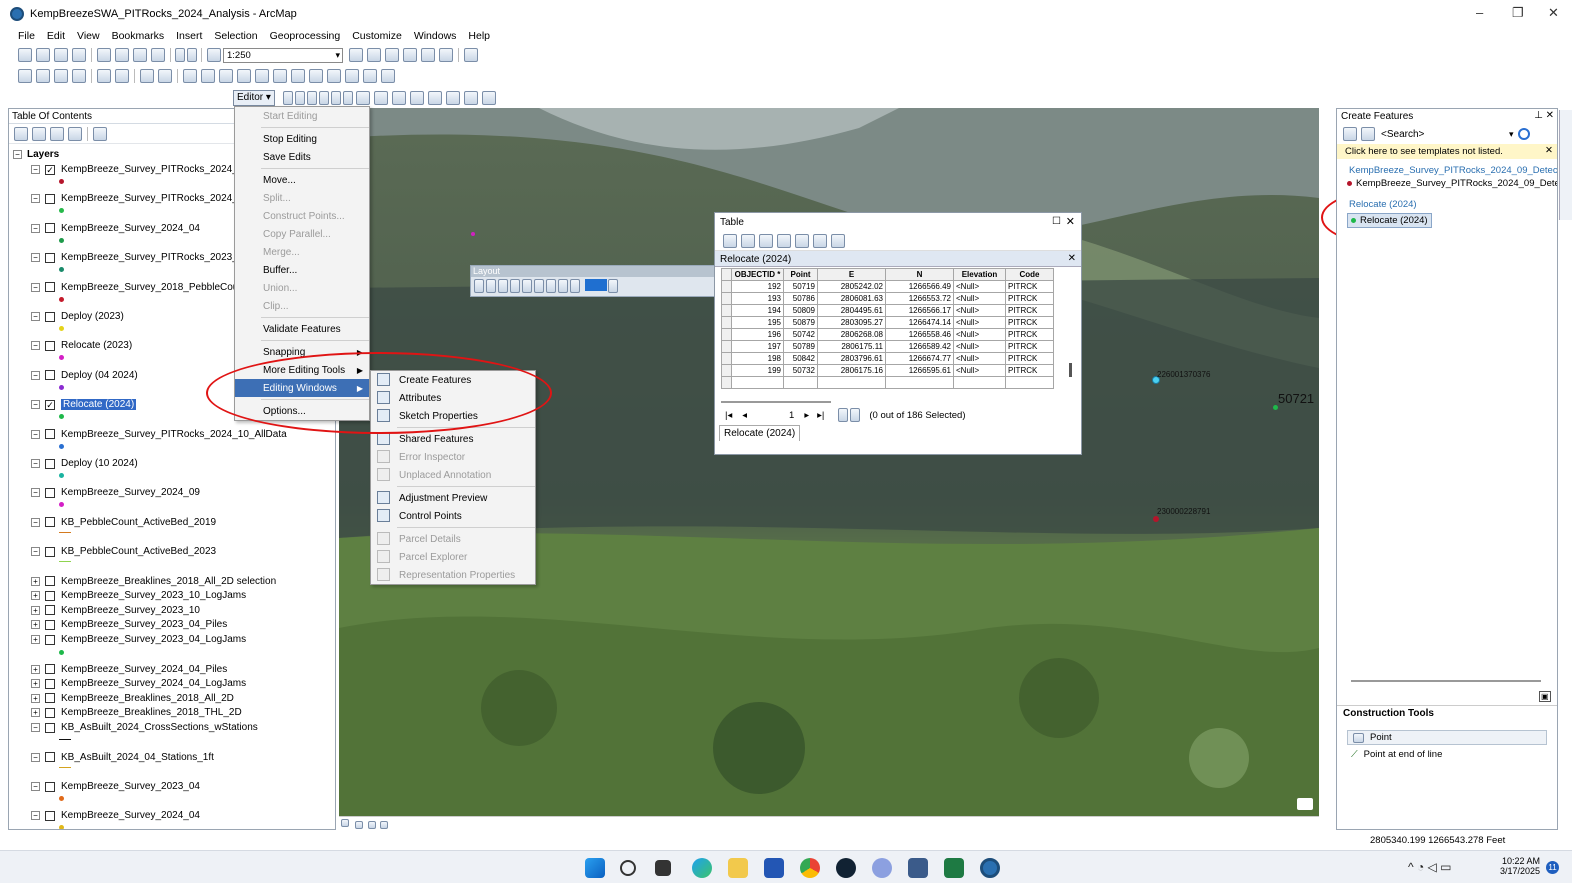 This screenshot has width=1572, height=883. What do you see at coordinates (370, 76) in the screenshot?
I see `time-slider-icon` at bounding box center [370, 76].